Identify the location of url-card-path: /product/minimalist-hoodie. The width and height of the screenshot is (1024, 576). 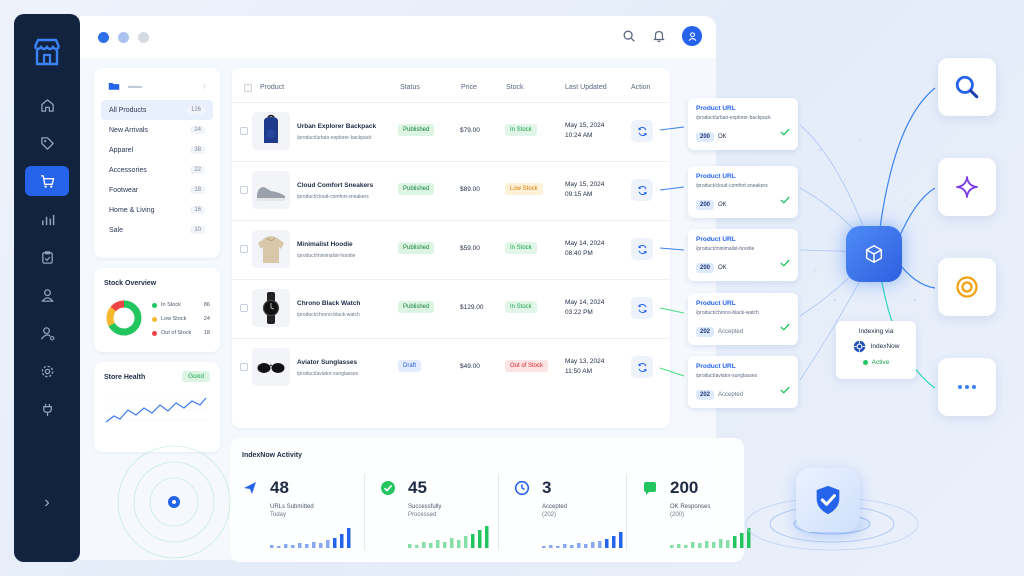
(725, 249).